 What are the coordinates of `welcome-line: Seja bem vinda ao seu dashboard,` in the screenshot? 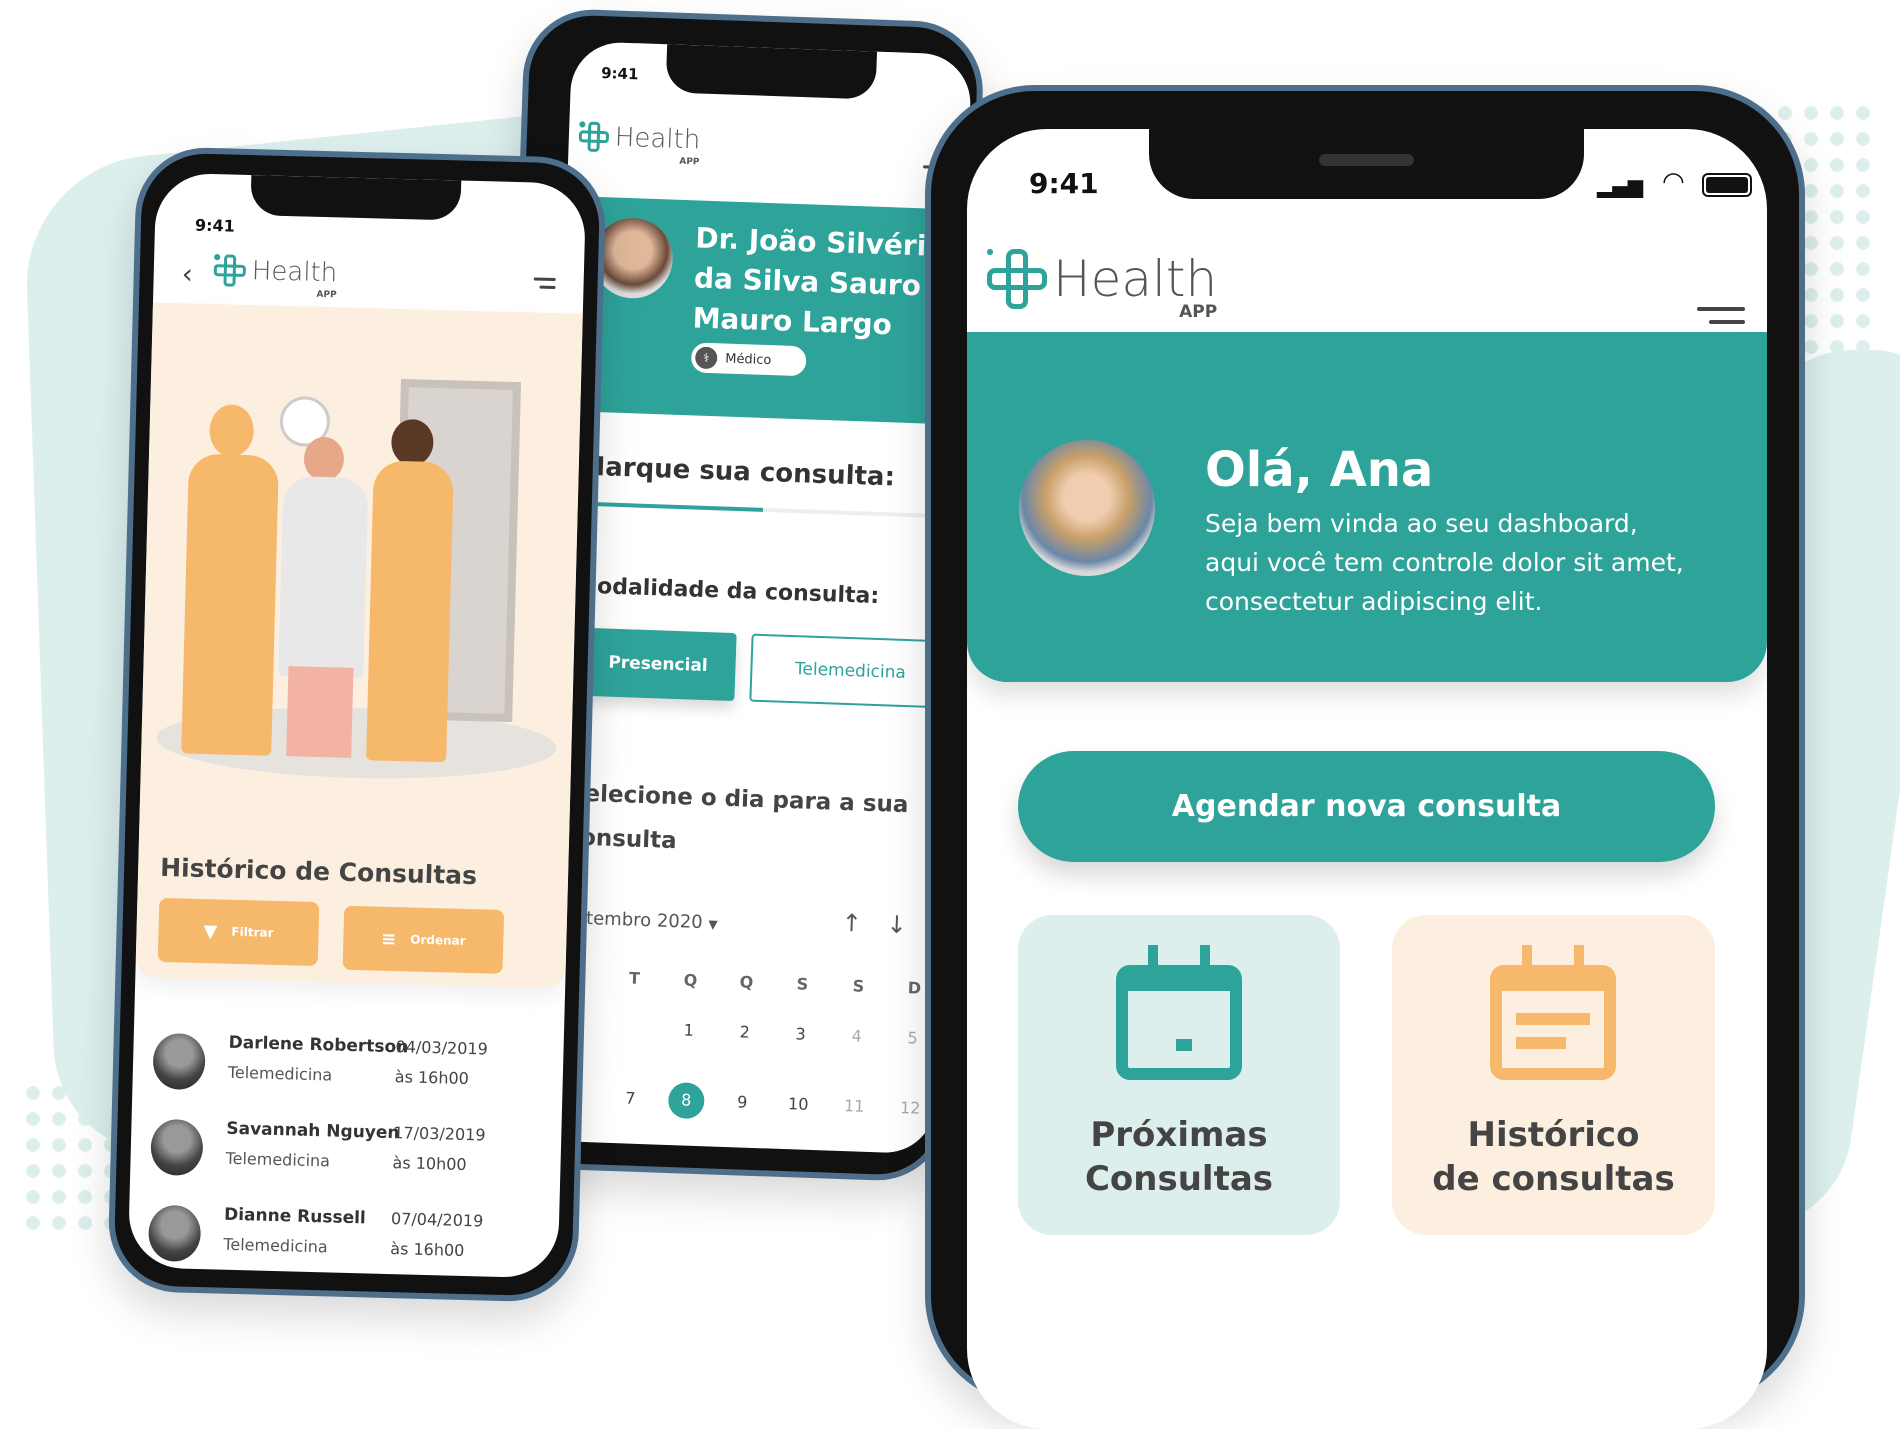 It's located at (1421, 523).